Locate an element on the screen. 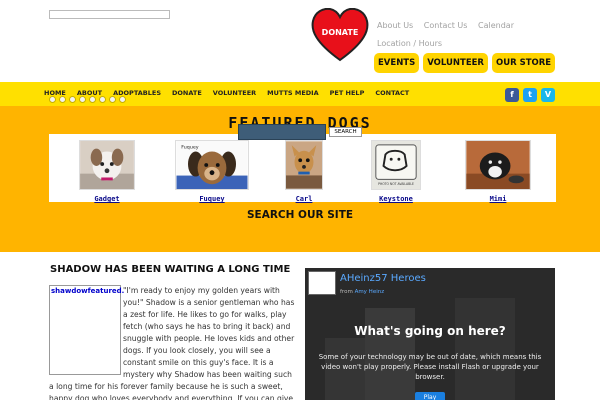 The image size is (600, 400). dog-card-mimi: Mimi is located at coordinates (498, 171).